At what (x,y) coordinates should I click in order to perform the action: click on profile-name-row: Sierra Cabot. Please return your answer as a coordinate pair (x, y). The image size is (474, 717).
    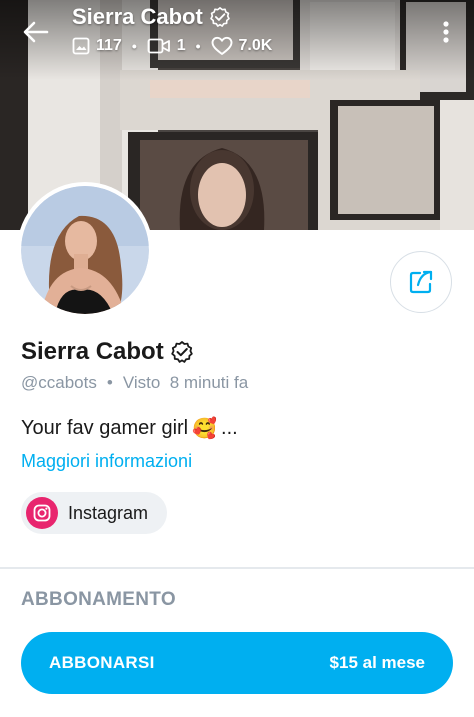
    Looking at the image, I should click on (107, 352).